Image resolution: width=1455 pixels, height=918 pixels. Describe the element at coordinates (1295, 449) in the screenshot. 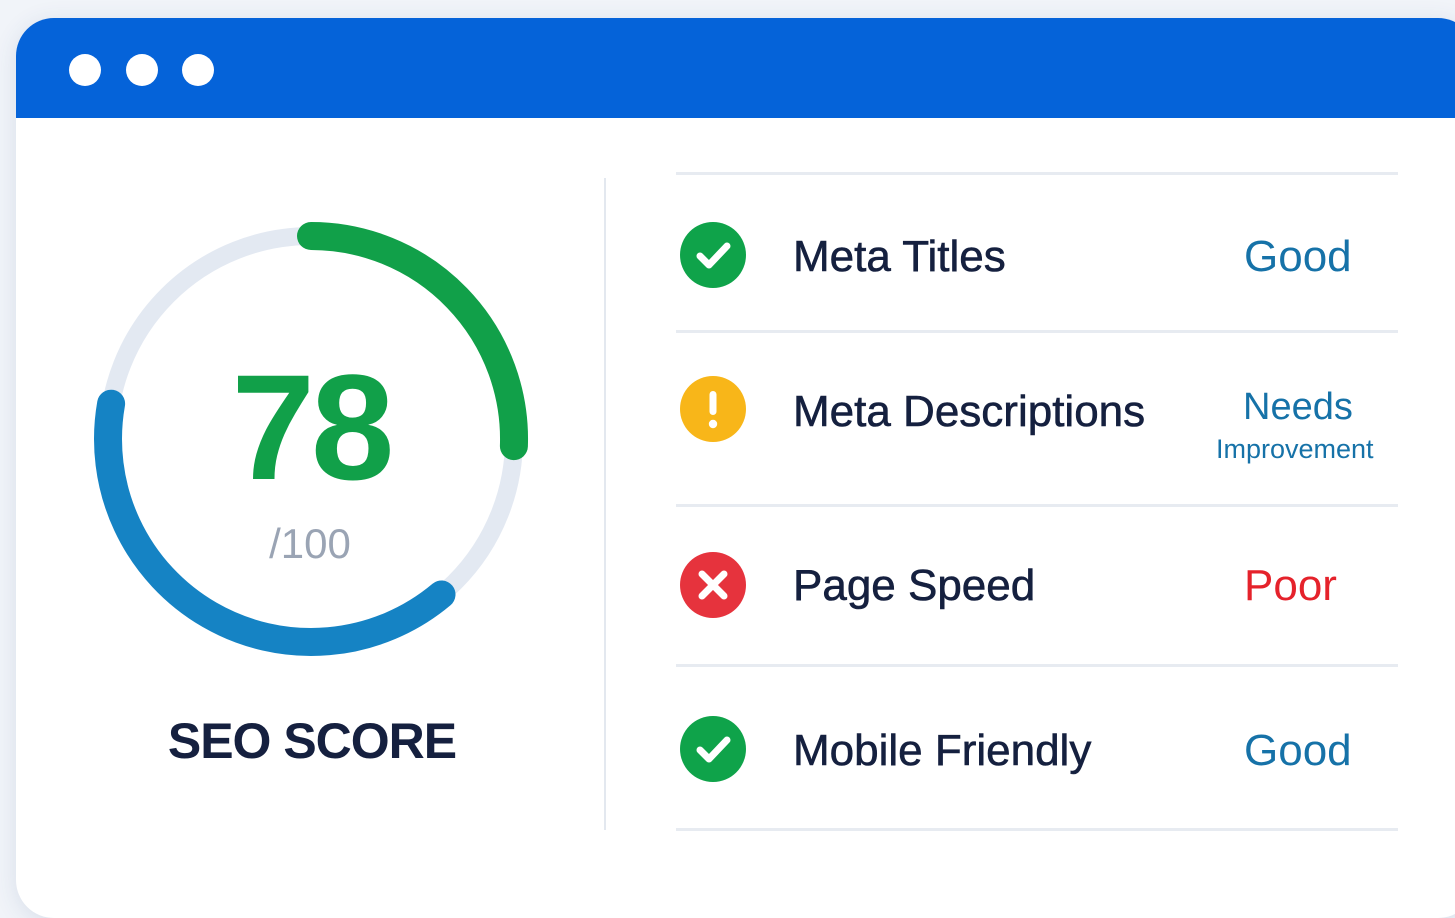

I see `status-line-2: Improvement` at that location.